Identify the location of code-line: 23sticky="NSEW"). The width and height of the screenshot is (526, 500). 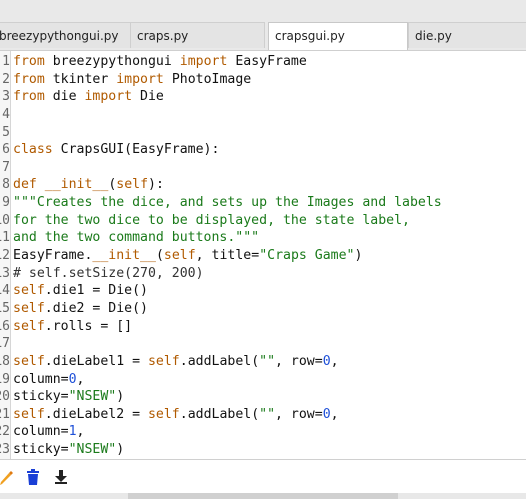
(263, 450).